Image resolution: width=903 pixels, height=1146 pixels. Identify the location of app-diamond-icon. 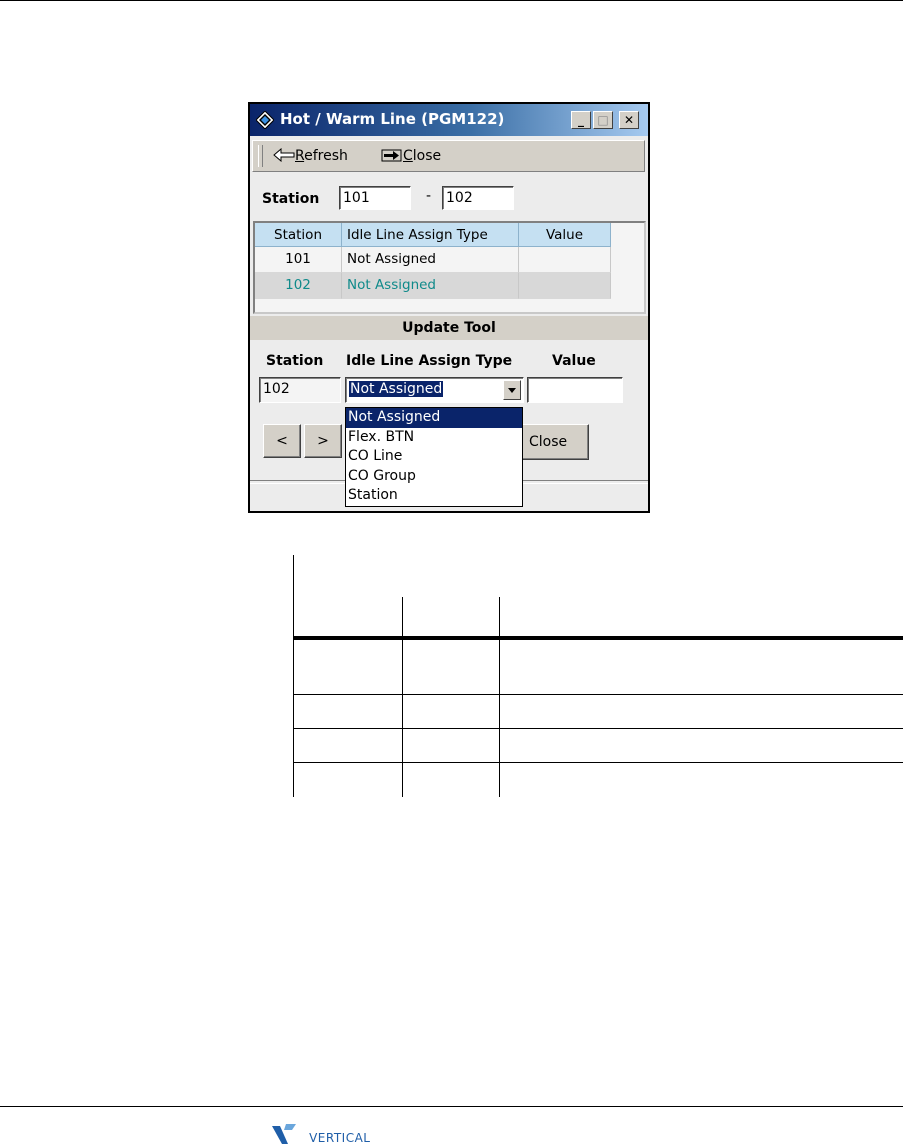
(265, 120).